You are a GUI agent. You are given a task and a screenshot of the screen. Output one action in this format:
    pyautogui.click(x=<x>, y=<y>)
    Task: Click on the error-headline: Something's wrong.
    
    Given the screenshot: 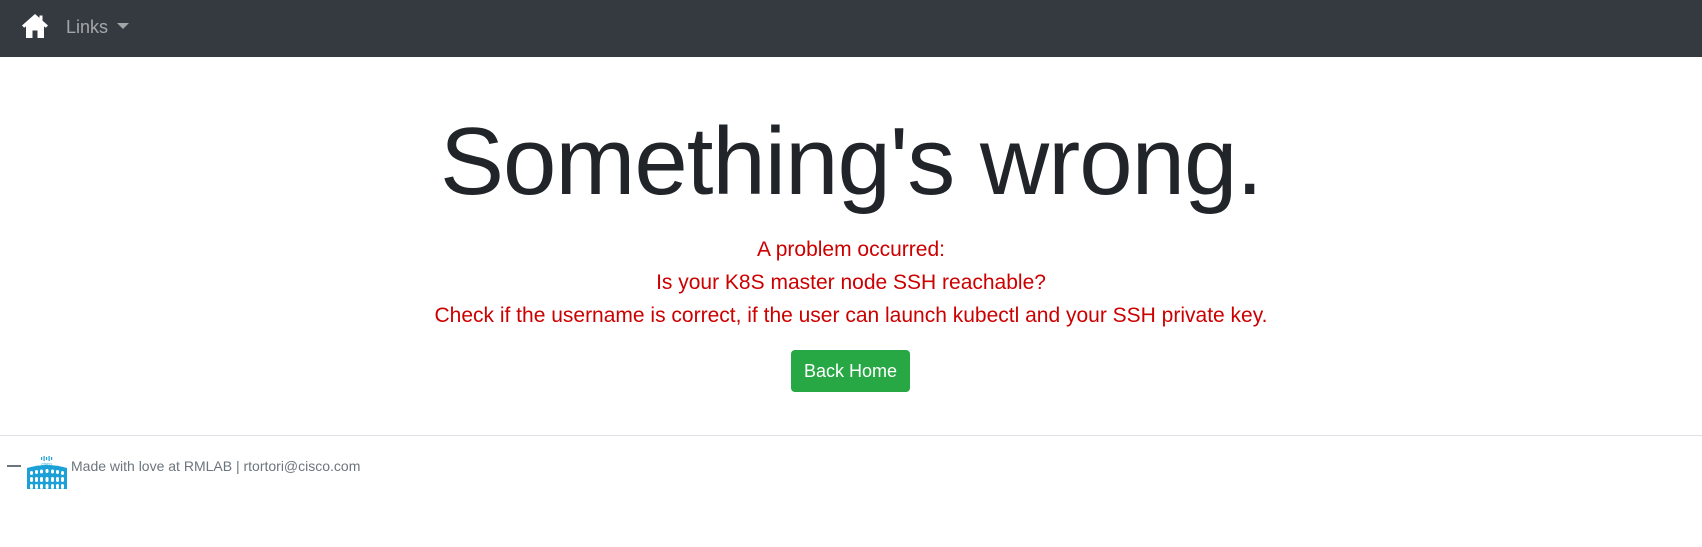 What is the action you would take?
    pyautogui.click(x=851, y=161)
    